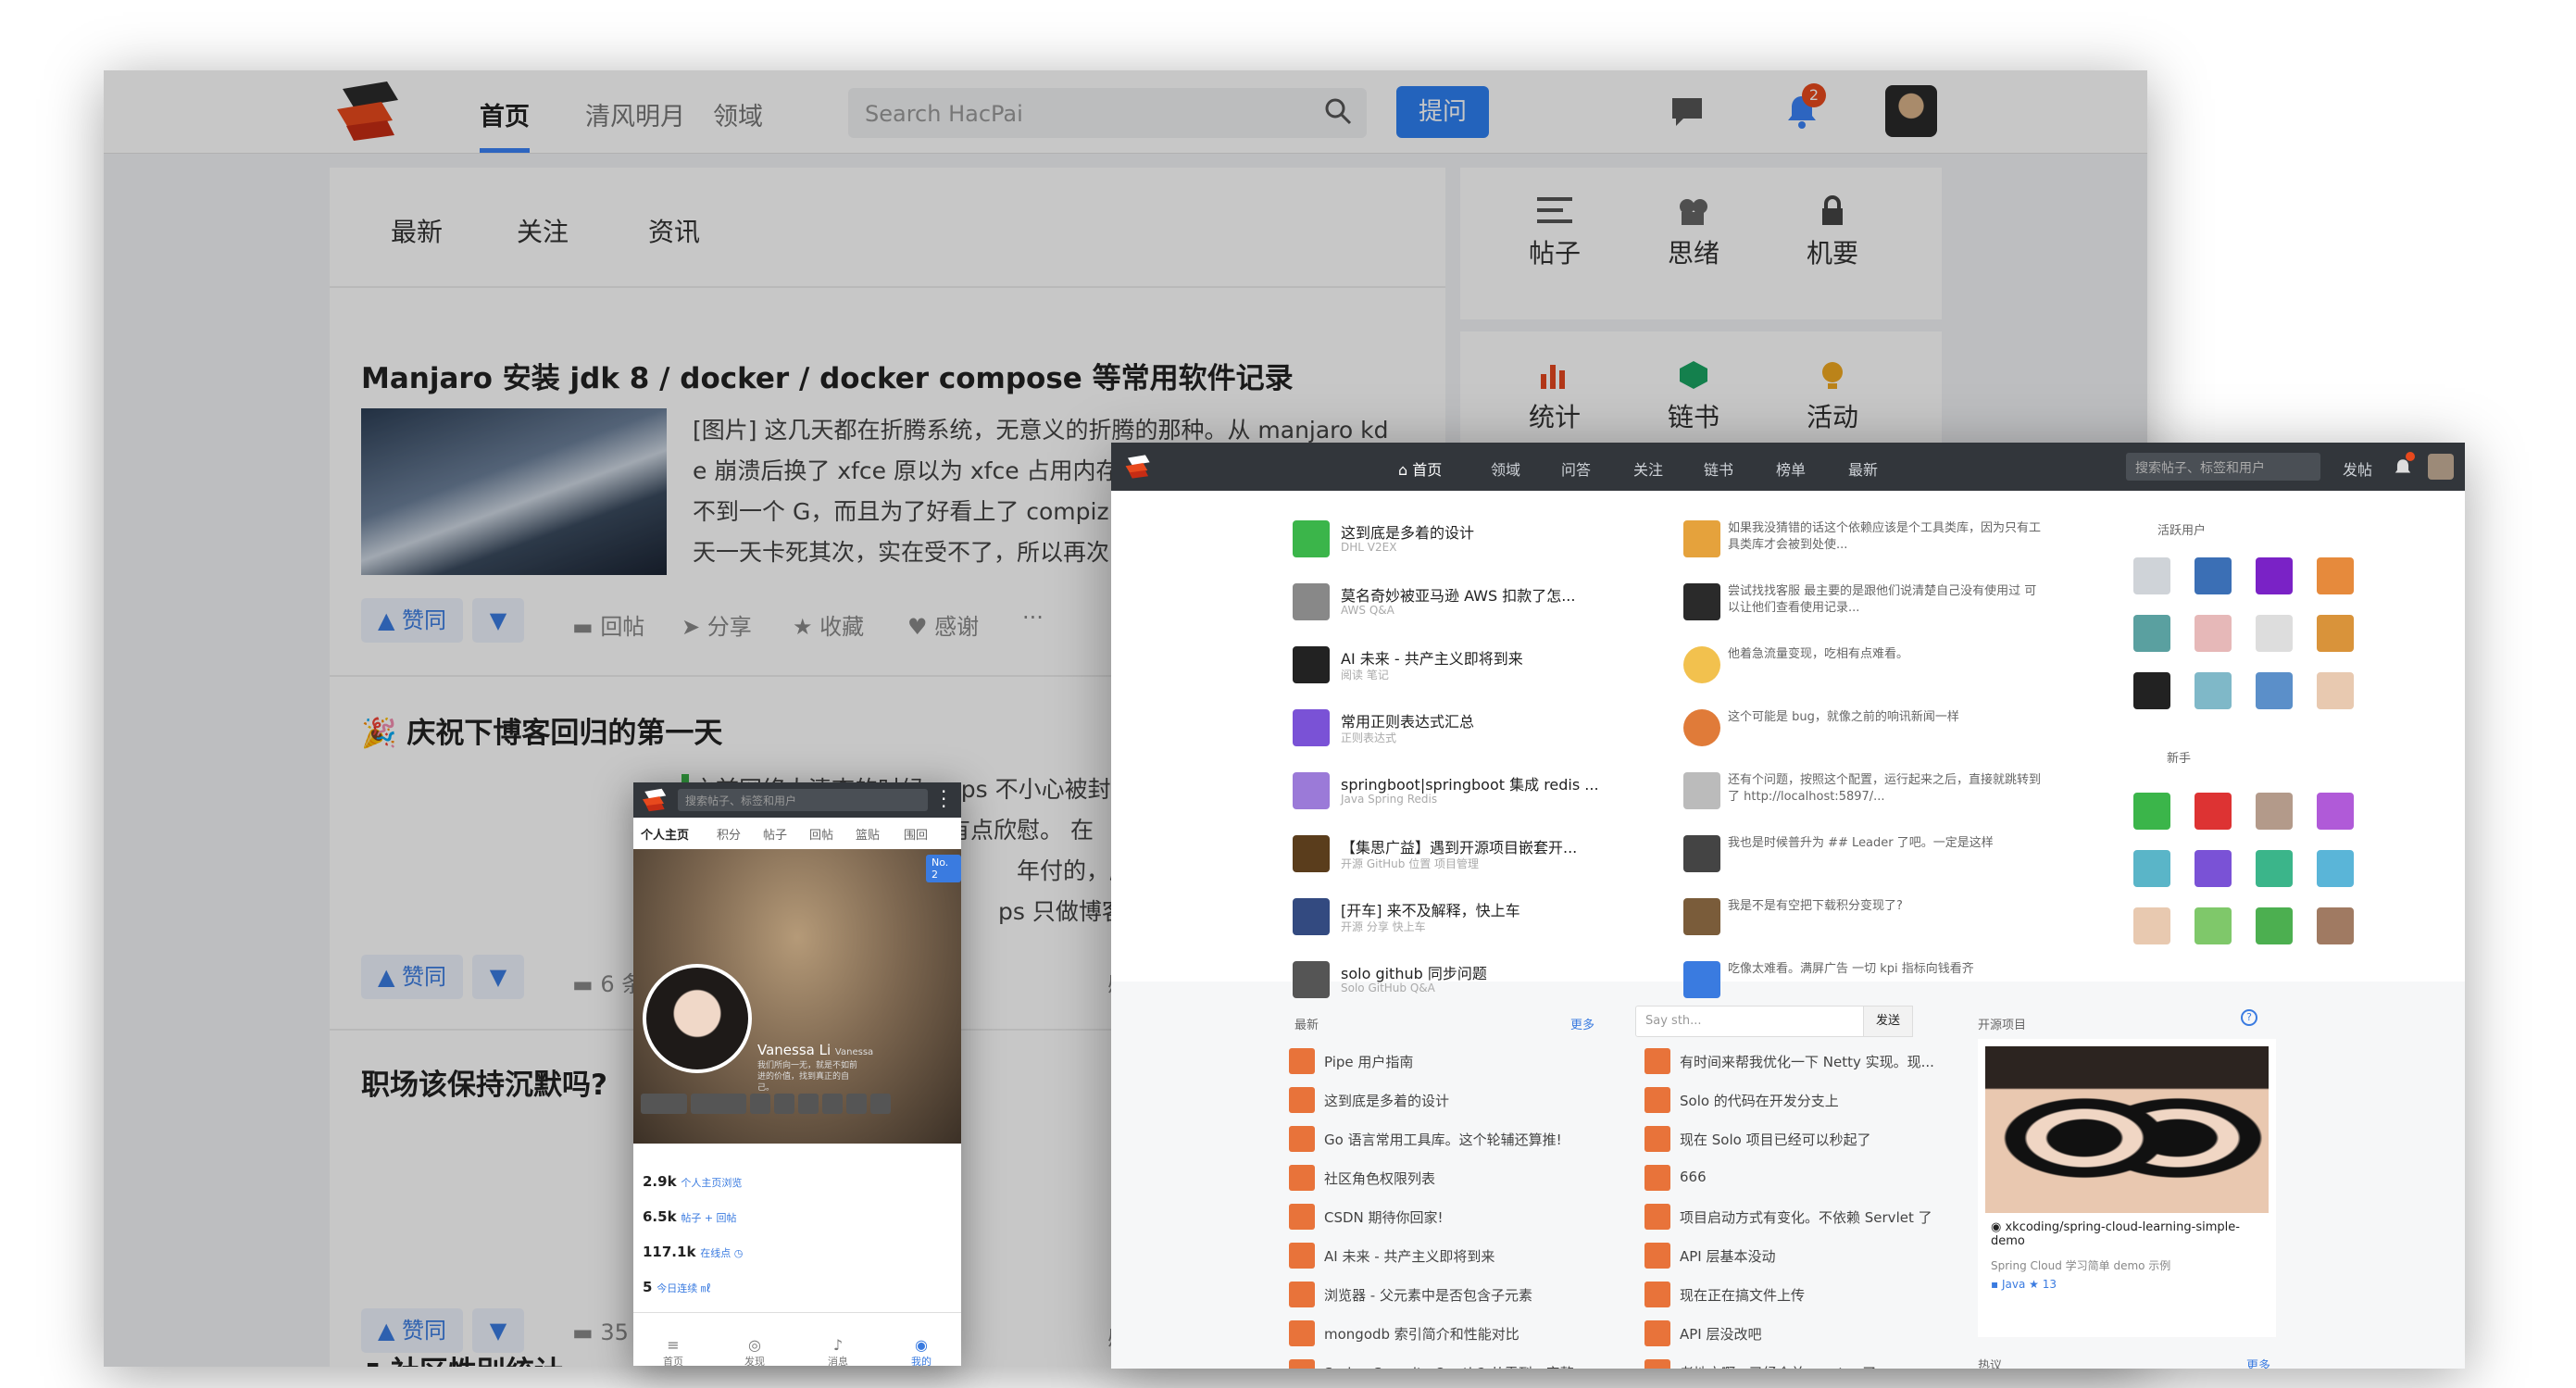  Describe the element at coordinates (1442, 112) in the screenshot. I see `ask-button: 提问` at that location.